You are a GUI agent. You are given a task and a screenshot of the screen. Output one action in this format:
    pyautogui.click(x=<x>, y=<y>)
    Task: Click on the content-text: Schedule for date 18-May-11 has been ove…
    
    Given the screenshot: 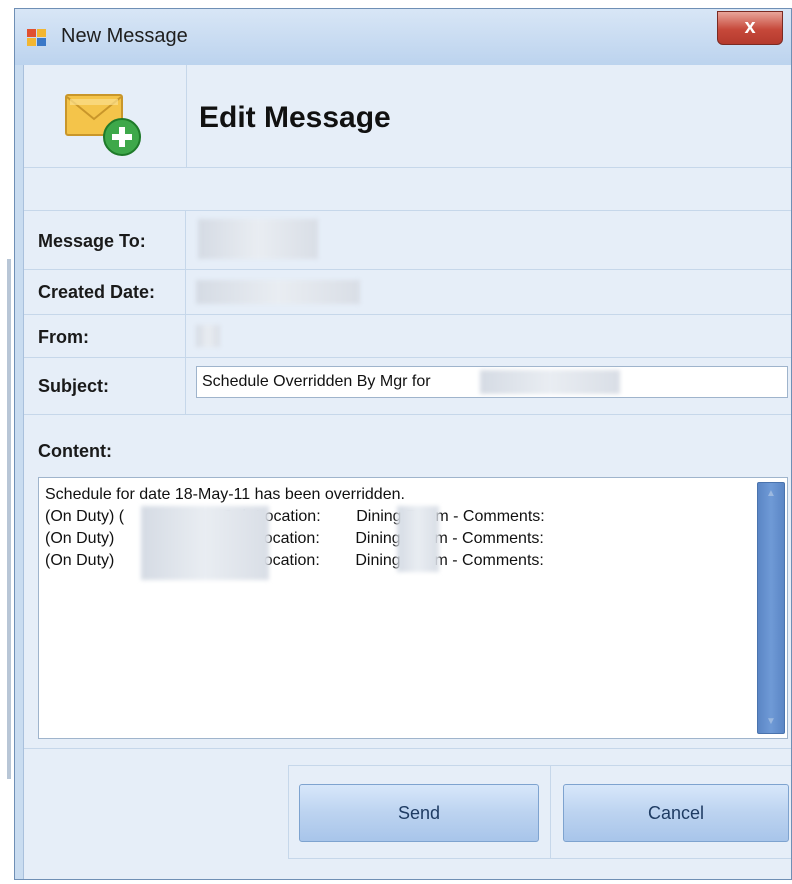 What is the action you would take?
    pyautogui.click(x=295, y=527)
    